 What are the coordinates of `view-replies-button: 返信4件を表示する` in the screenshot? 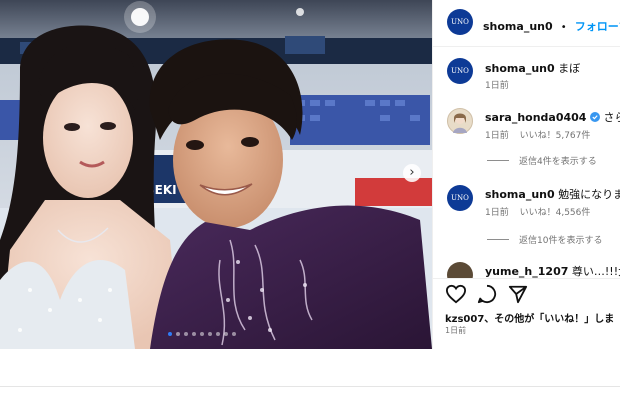 It's located at (542, 160).